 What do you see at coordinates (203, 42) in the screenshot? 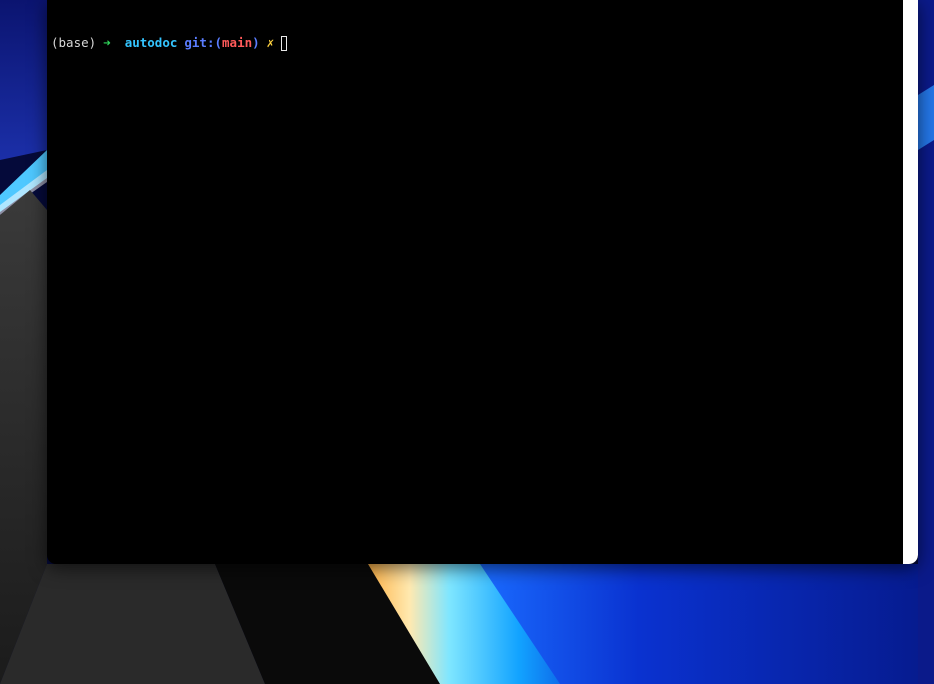
I see `git-prefix: git:(` at bounding box center [203, 42].